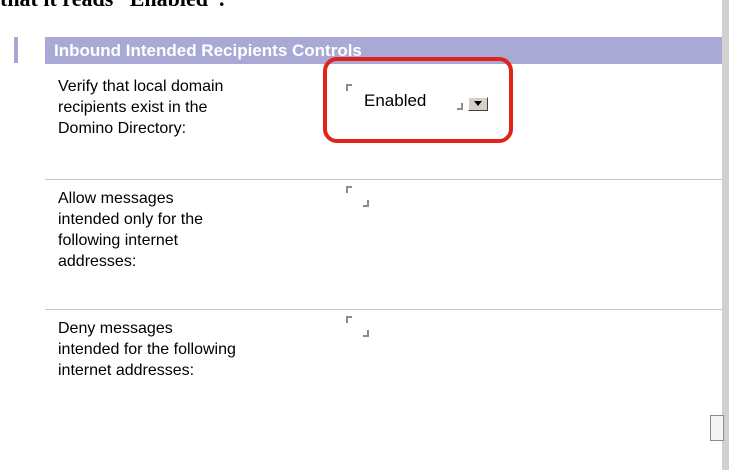  I want to click on scrollbar-thumb, so click(717, 428).